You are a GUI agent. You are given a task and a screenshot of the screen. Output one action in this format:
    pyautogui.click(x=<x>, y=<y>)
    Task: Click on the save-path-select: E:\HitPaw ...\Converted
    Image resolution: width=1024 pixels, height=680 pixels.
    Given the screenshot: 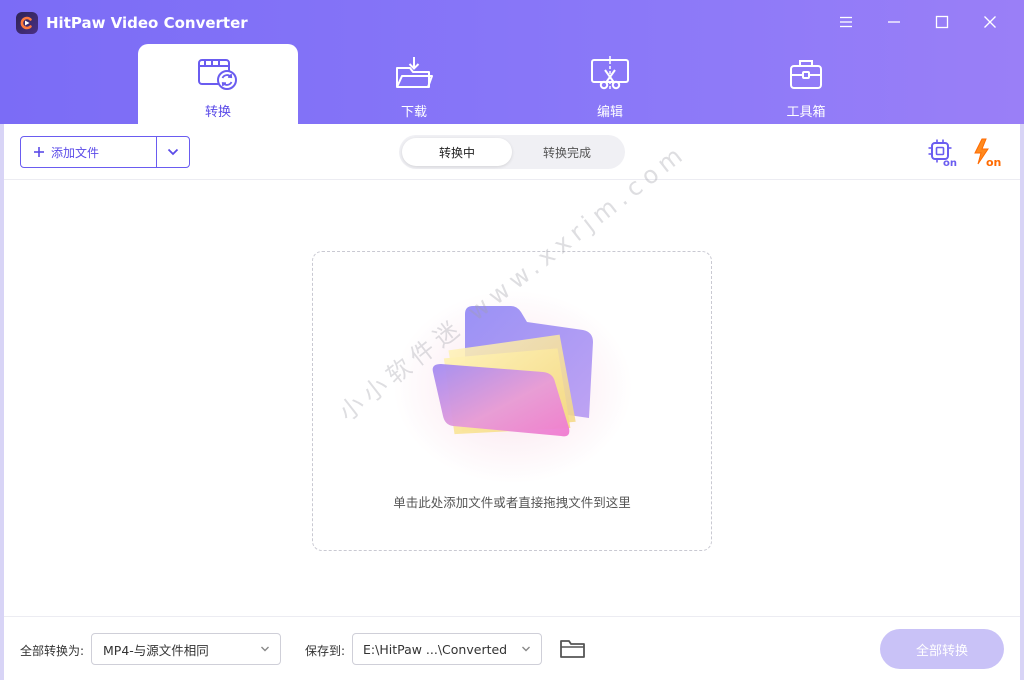 What is the action you would take?
    pyautogui.click(x=447, y=649)
    